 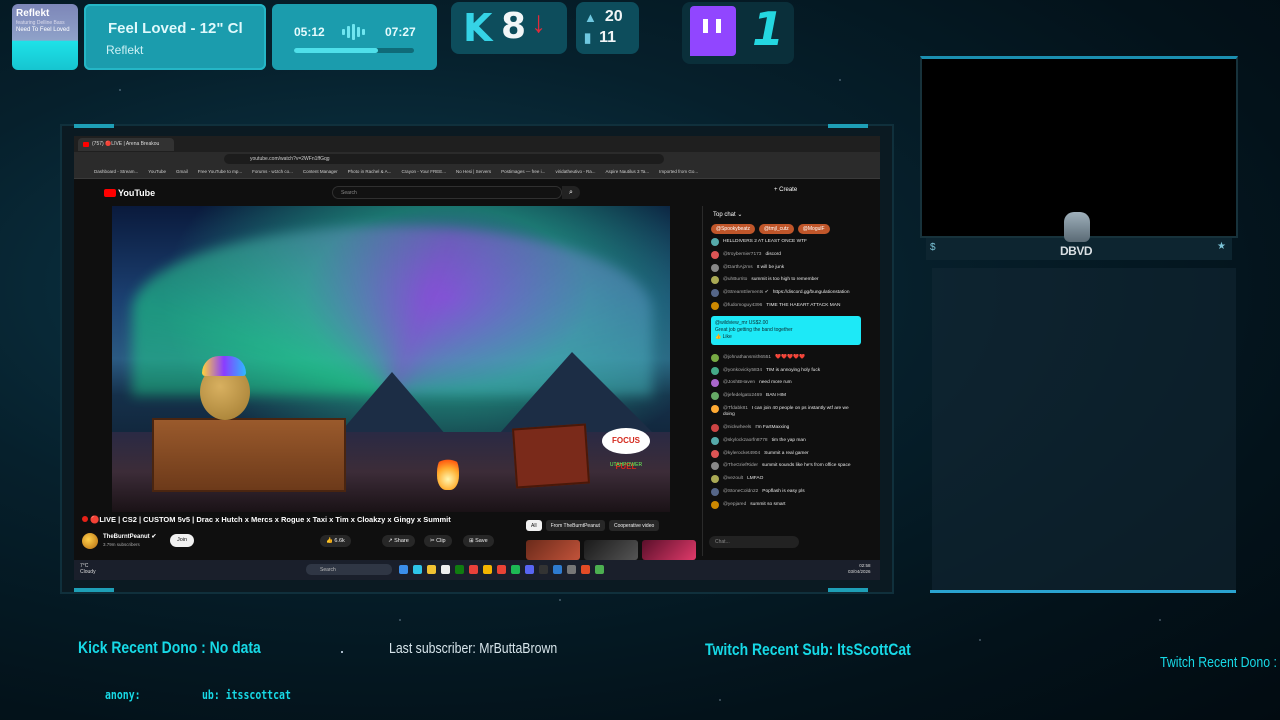 What do you see at coordinates (786, 370) in the screenshot?
I see `chat-message: @yonkovicky5834 TIM is annoying holy fuck` at bounding box center [786, 370].